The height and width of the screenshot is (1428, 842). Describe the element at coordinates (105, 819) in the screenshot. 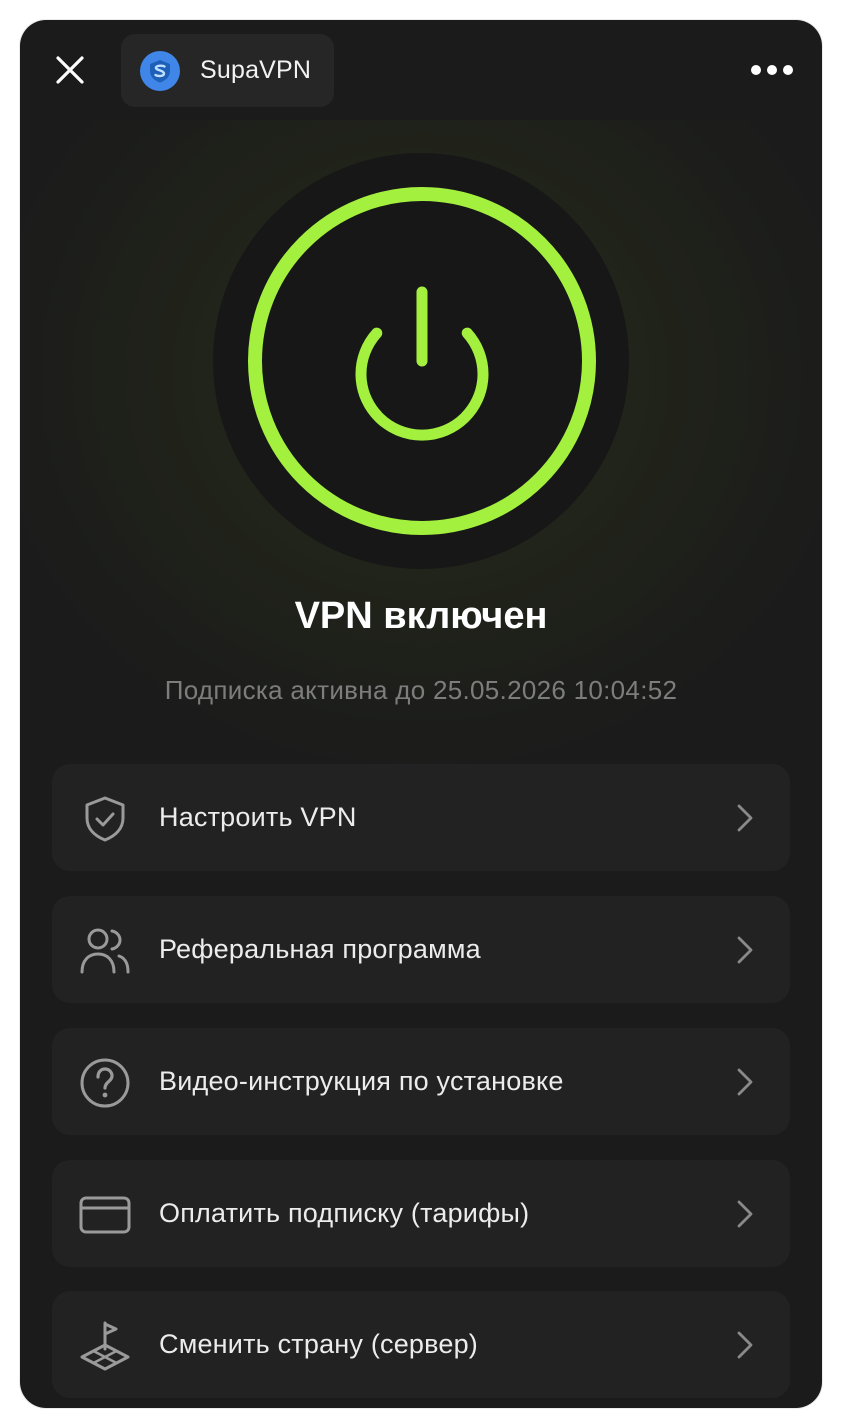

I see `shield-check-icon` at that location.